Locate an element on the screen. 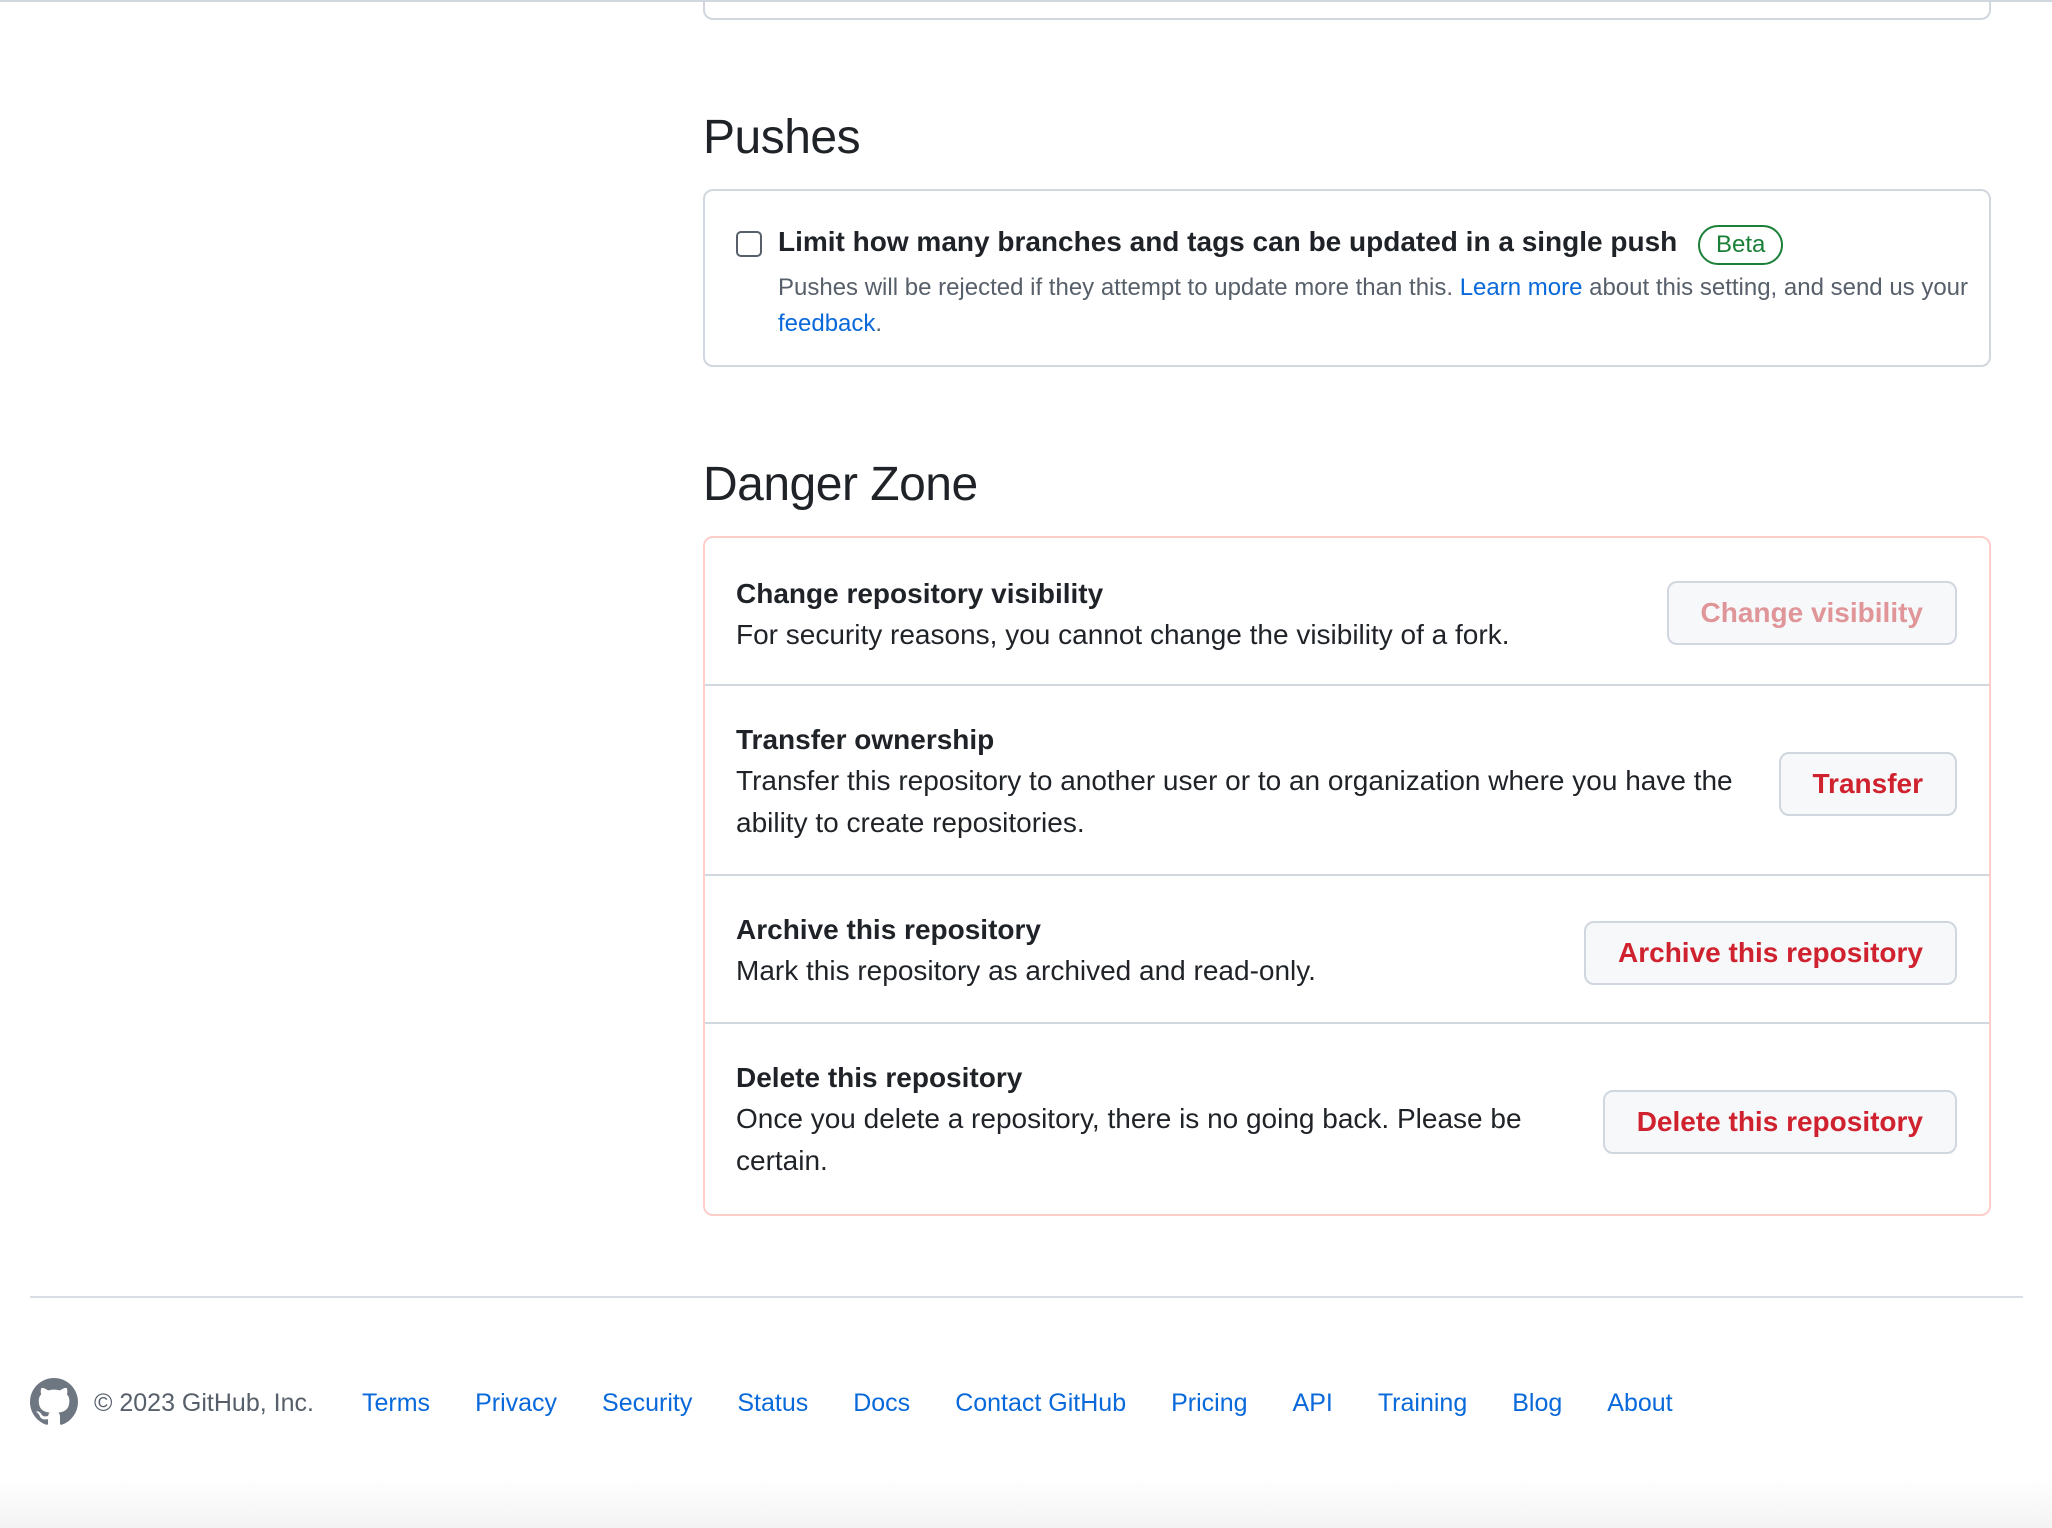 This screenshot has height=1528, width=2052. archive-repository-button: Archive this repository is located at coordinates (1770, 953).